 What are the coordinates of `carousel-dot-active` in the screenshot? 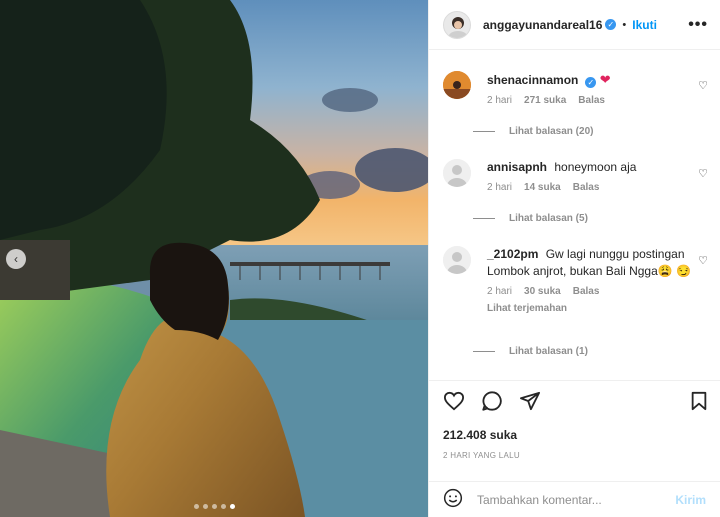 It's located at (232, 506).